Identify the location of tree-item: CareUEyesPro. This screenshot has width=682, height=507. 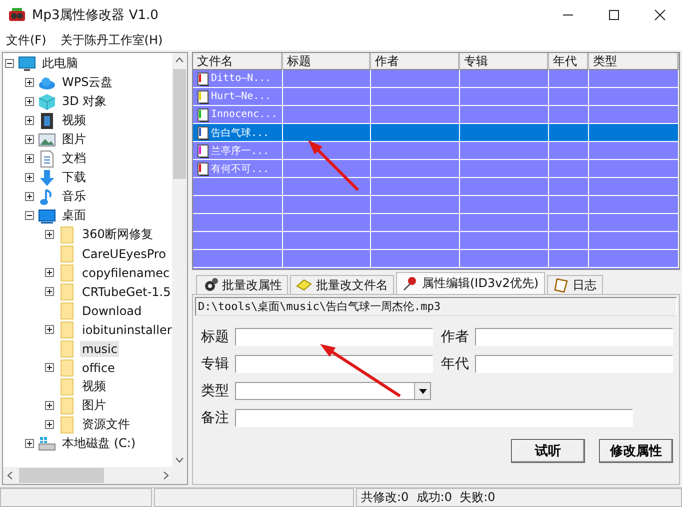
(124, 254).